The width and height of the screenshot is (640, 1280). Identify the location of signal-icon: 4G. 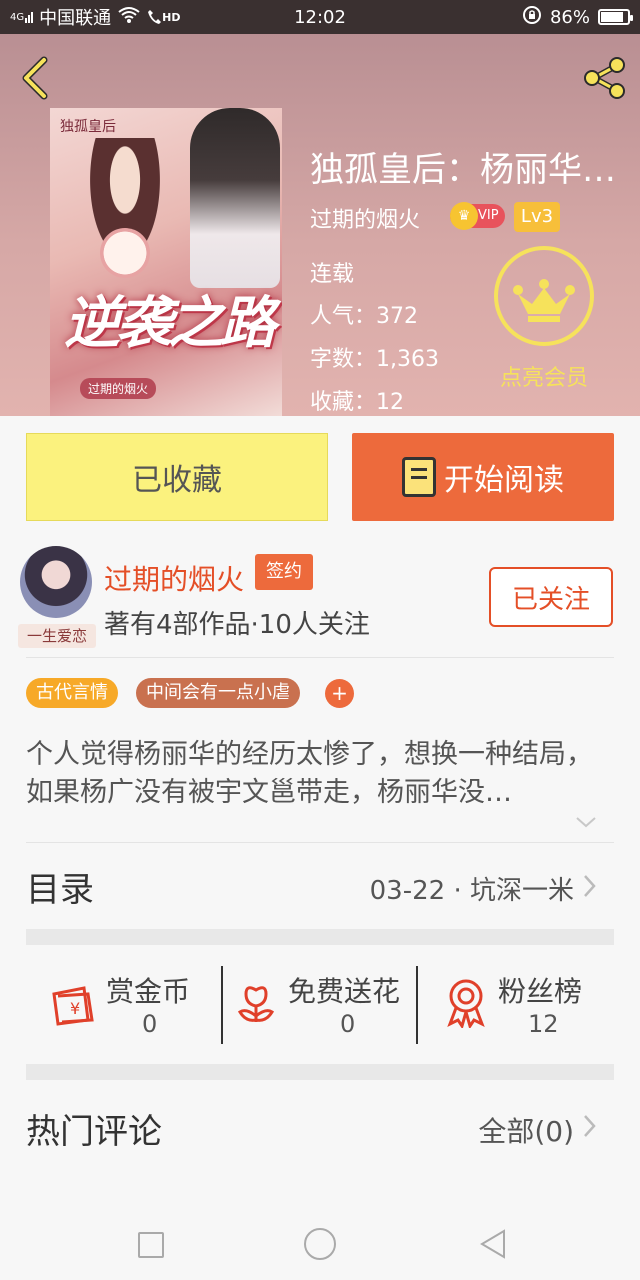
(22, 17).